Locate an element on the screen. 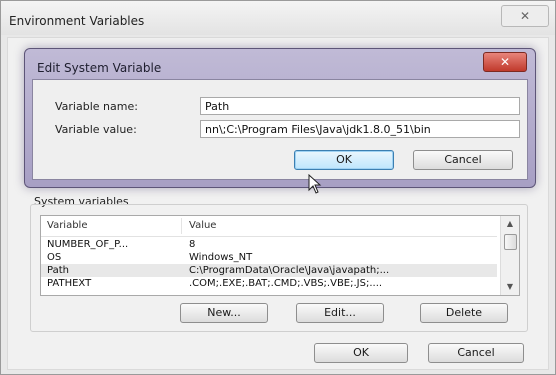 This screenshot has width=556, height=375. outer-titlebar: Environment Variables ✕ is located at coordinates (278, 18).